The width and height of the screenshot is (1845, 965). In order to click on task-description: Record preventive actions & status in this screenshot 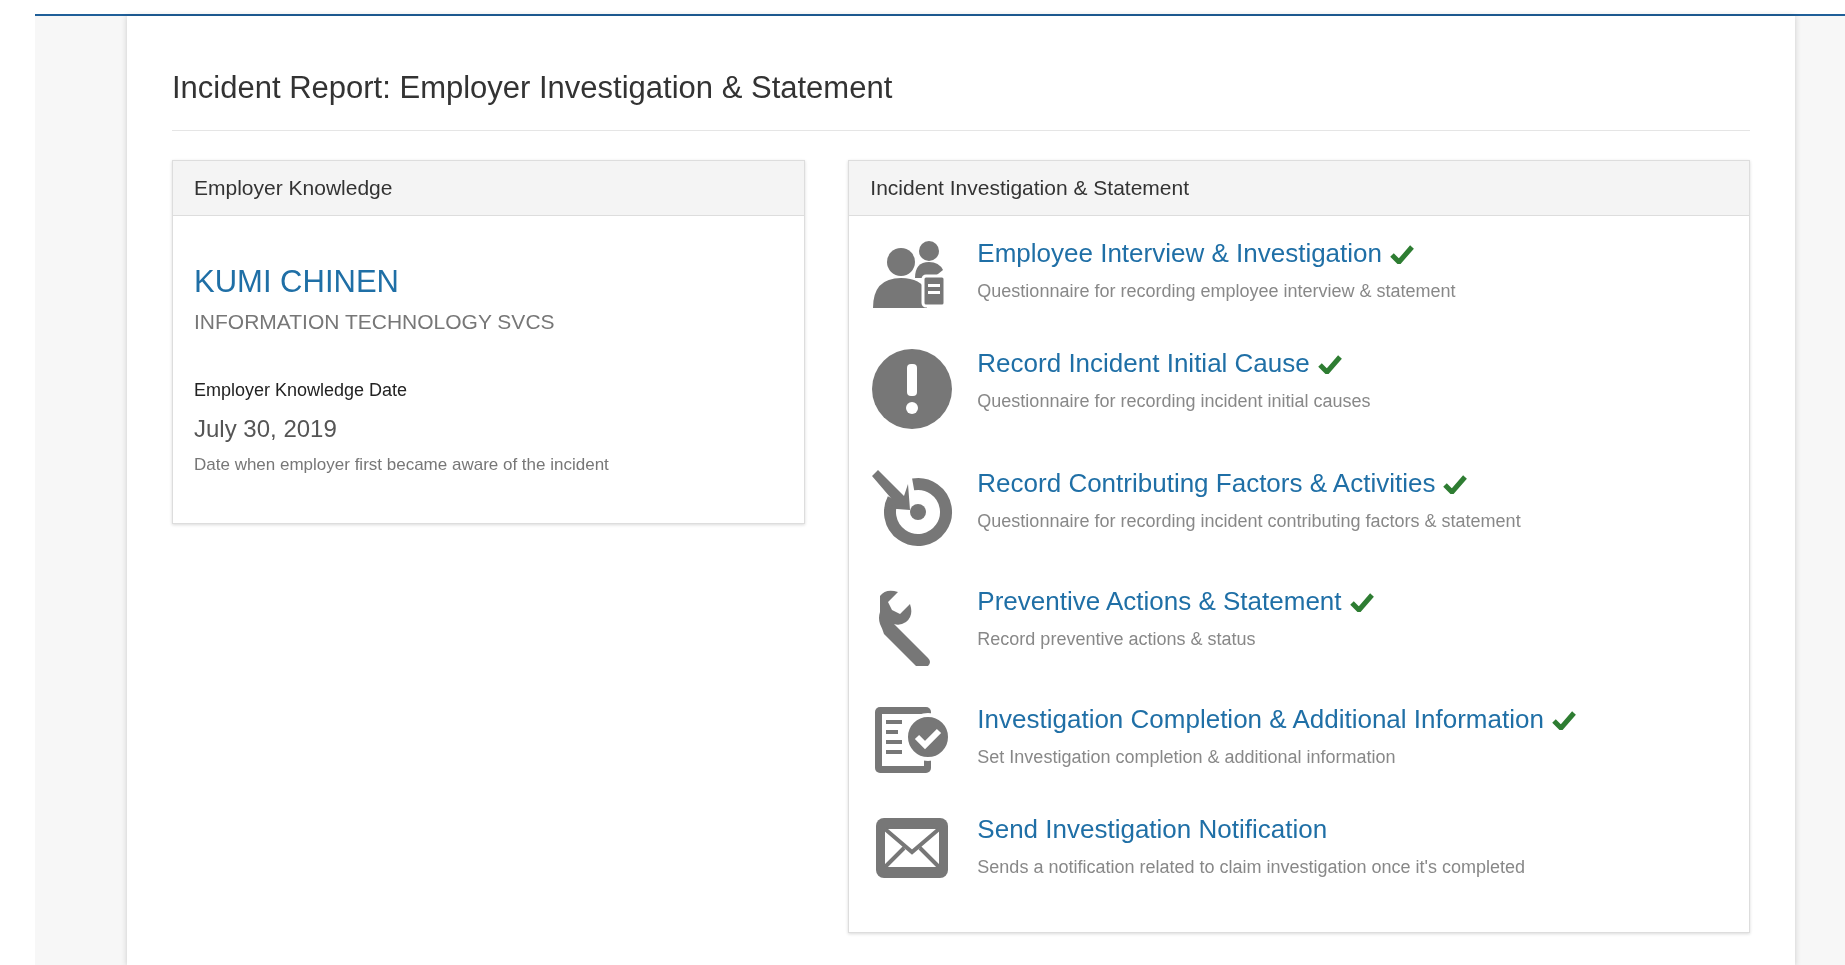, I will do `click(1117, 639)`.